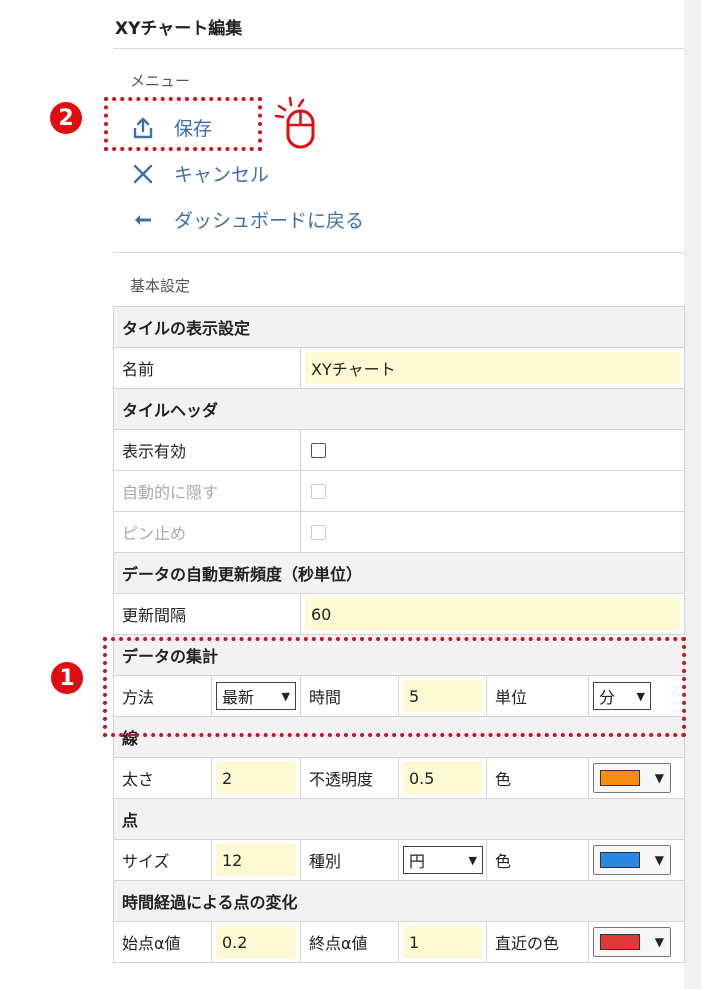 Image resolution: width=701 pixels, height=989 pixels. What do you see at coordinates (350, 860) in the screenshot?
I see `point-kind-label: 種別` at bounding box center [350, 860].